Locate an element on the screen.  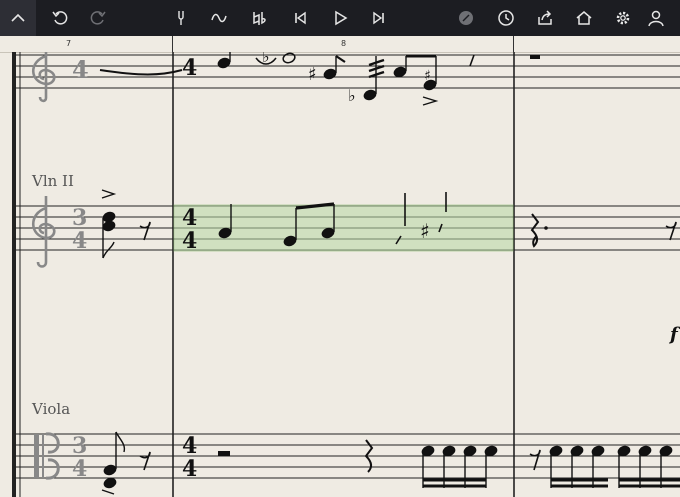
clock-icon is located at coordinates (506, 18).